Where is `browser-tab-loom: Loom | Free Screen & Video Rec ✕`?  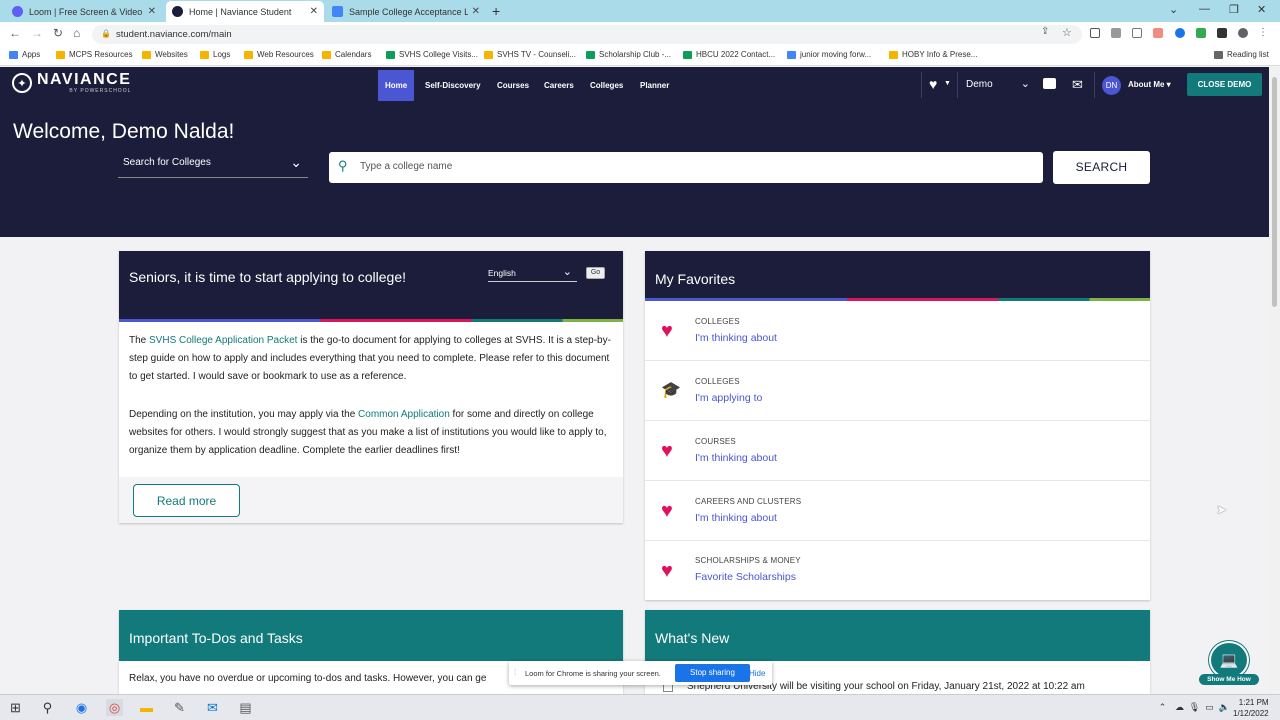
browser-tab-loom: Loom | Free Screen & Video Rec ✕ is located at coordinates (84, 11).